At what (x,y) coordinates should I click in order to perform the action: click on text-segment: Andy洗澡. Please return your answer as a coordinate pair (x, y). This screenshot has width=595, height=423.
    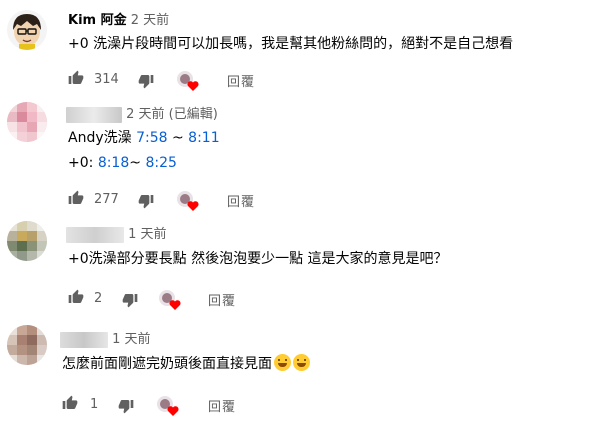
    Looking at the image, I should click on (102, 138).